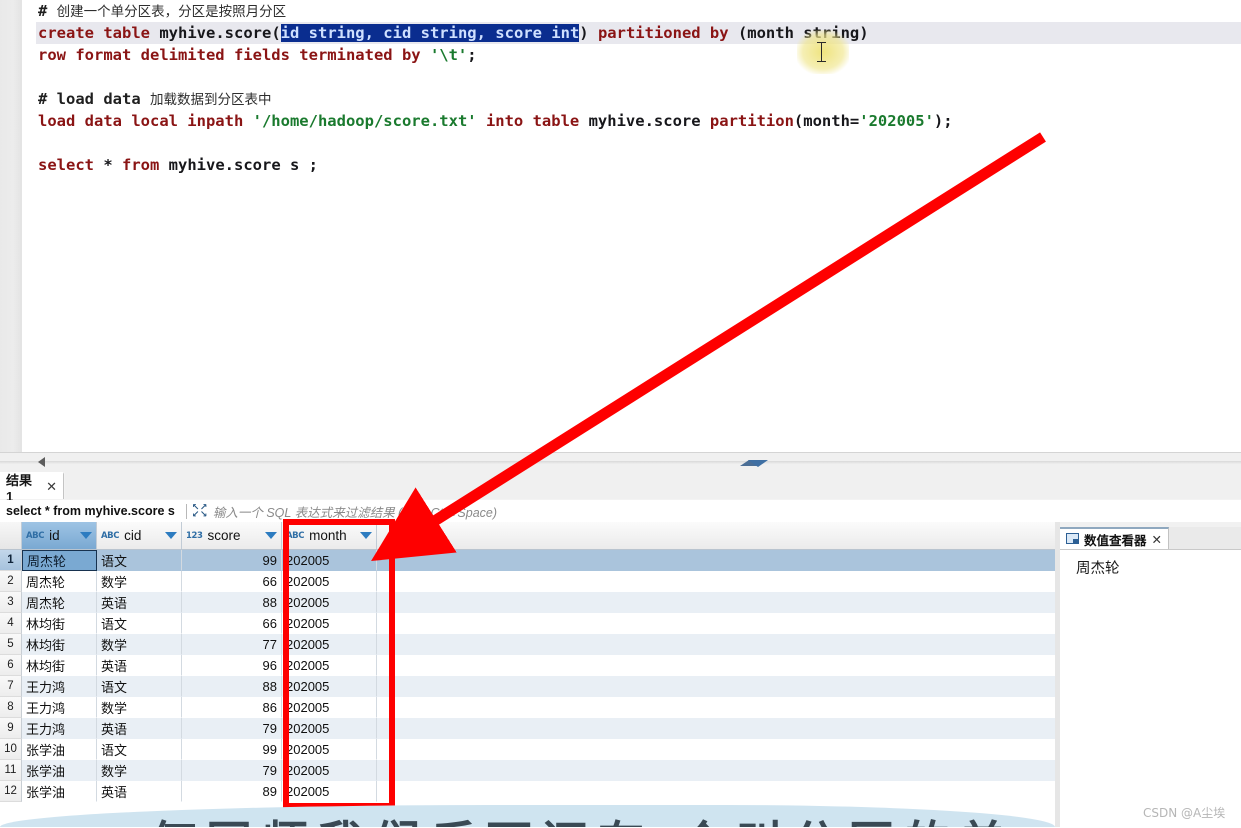 The image size is (1241, 828). I want to click on cell-score: 86, so click(232, 707).